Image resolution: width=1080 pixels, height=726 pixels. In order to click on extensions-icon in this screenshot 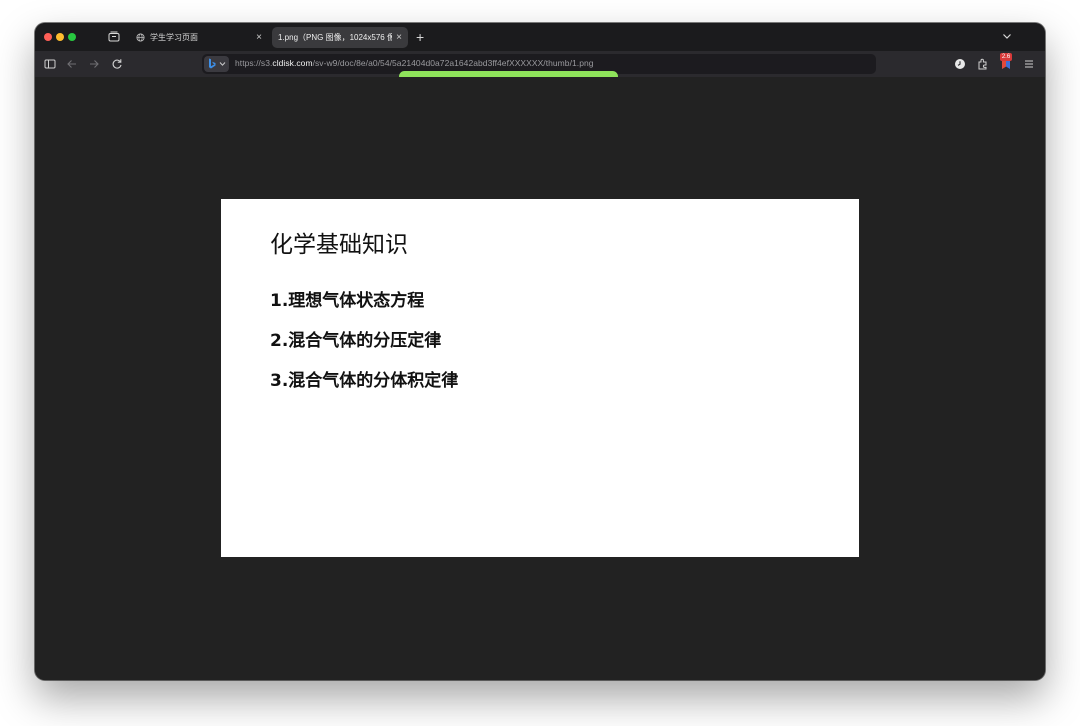, I will do `click(983, 64)`.